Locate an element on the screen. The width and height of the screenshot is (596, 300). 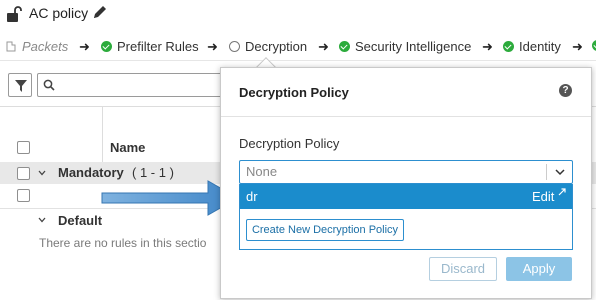
step-packets: Packets is located at coordinates (37, 46).